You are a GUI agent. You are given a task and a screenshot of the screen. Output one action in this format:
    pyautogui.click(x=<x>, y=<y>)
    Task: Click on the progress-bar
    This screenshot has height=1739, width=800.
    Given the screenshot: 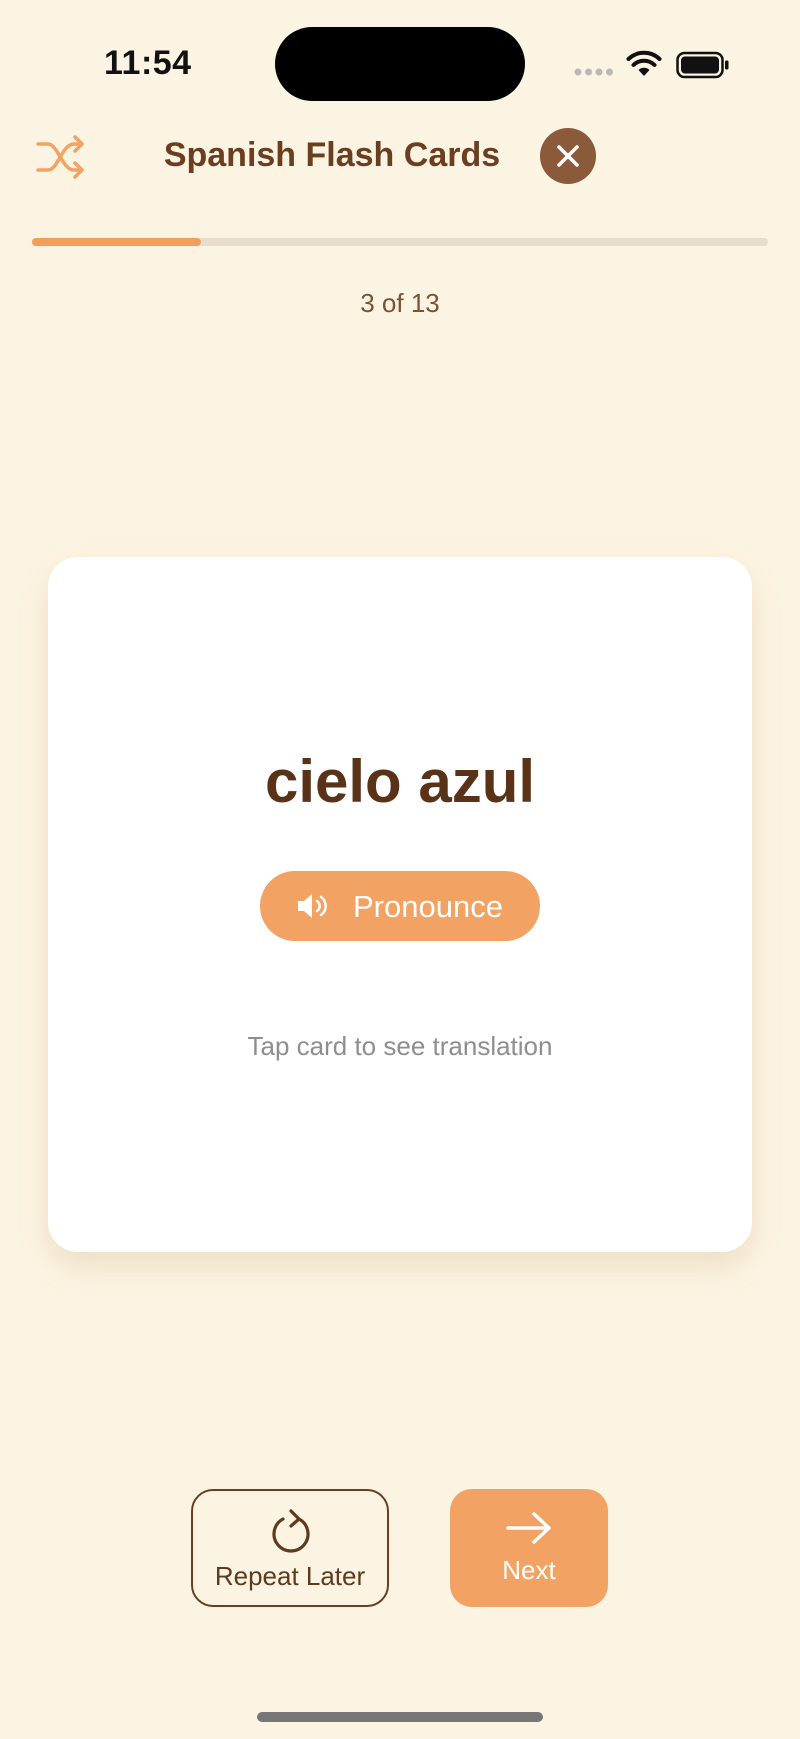 What is the action you would take?
    pyautogui.click(x=400, y=242)
    